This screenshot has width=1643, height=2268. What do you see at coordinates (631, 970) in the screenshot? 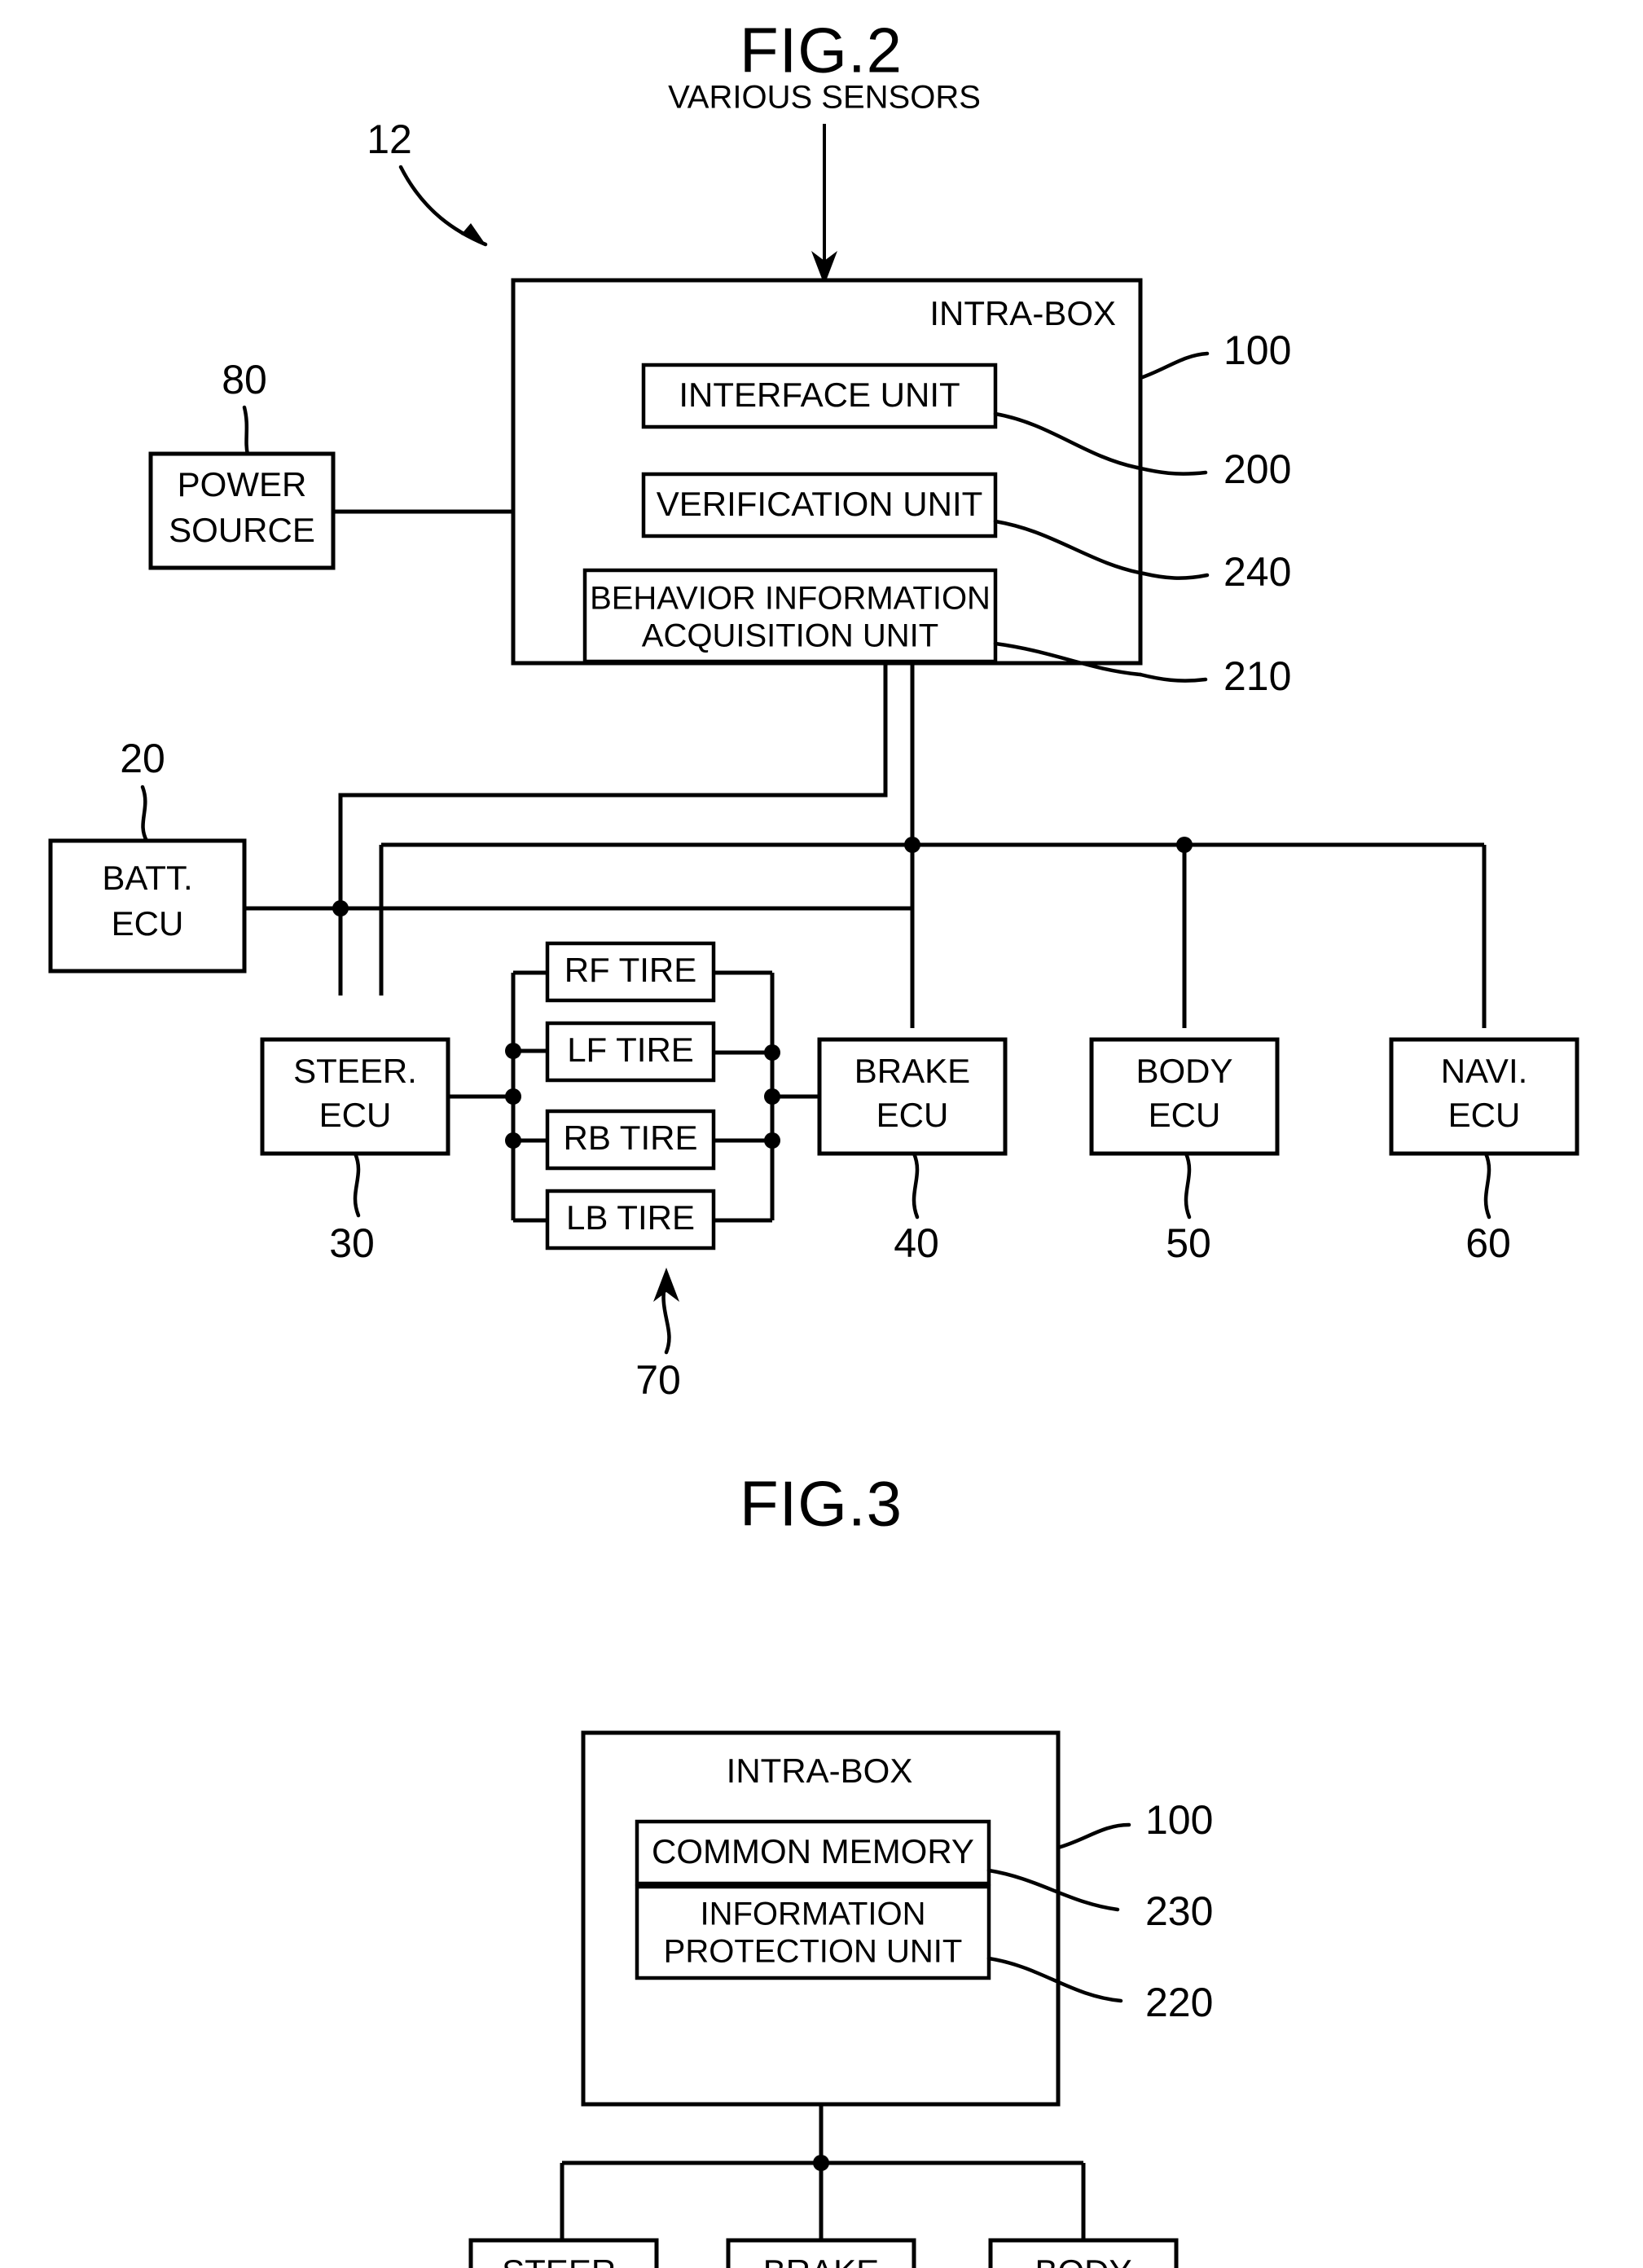
I see `rf-tire-label: RF TIRE` at bounding box center [631, 970].